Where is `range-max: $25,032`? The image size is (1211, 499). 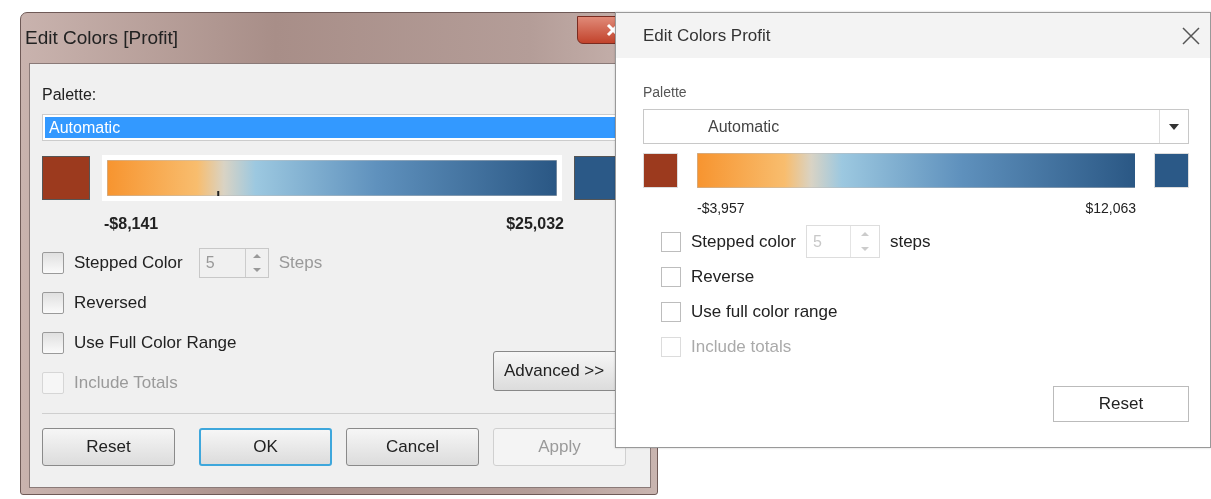
range-max: $25,032 is located at coordinates (535, 224).